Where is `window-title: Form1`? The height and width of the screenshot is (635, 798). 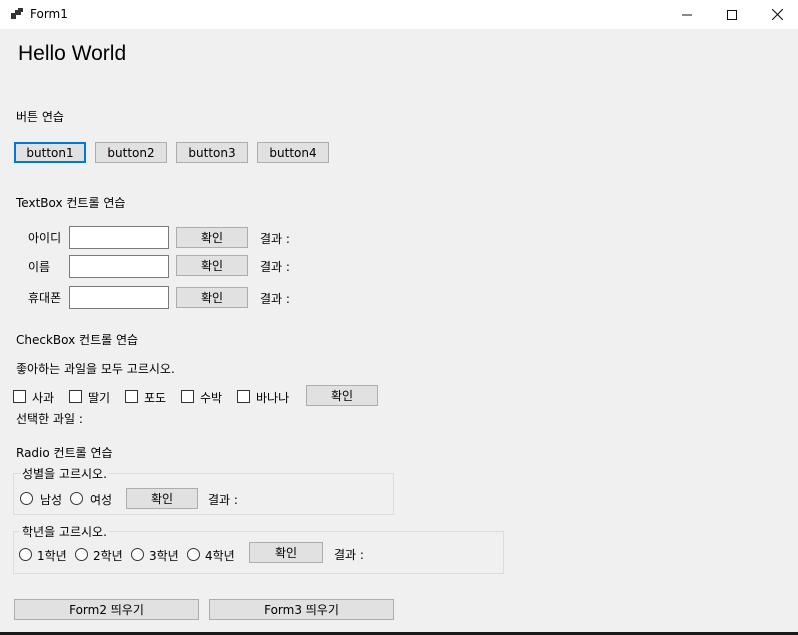 window-title: Form1 is located at coordinates (49, 14).